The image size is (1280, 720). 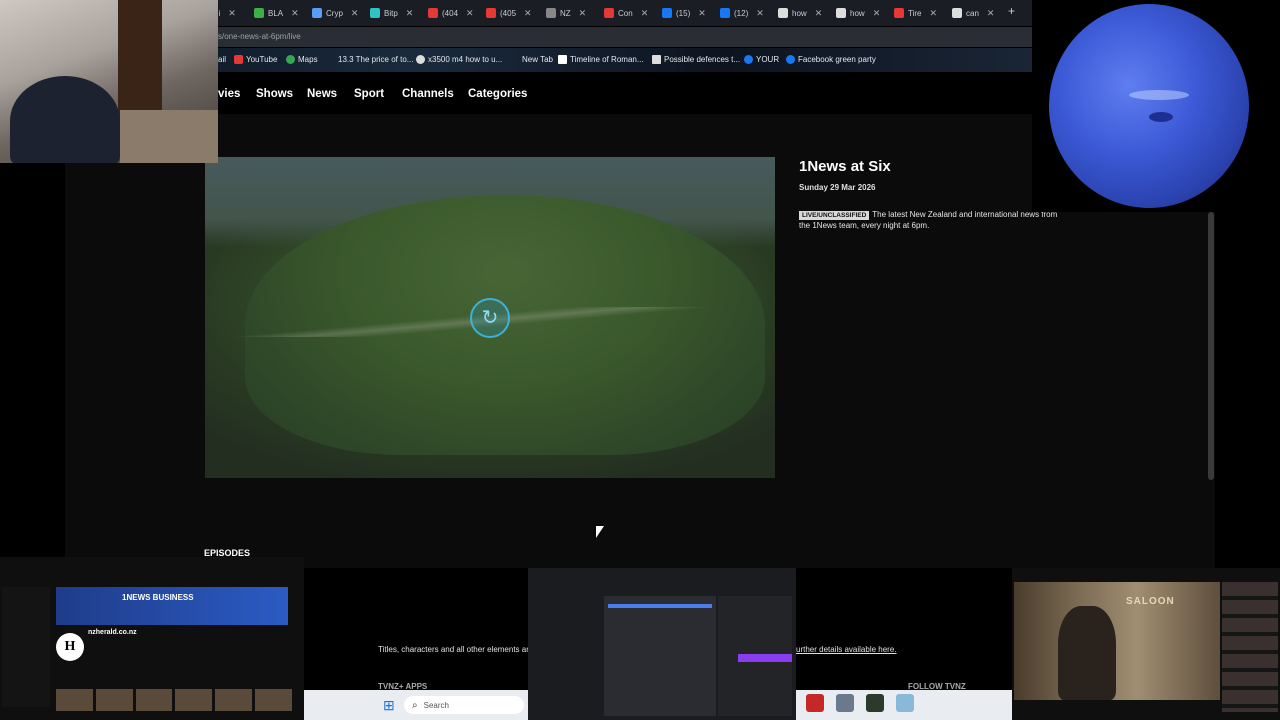 What do you see at coordinates (509, 13) in the screenshot?
I see `browser-tab: (405 ✕` at bounding box center [509, 13].